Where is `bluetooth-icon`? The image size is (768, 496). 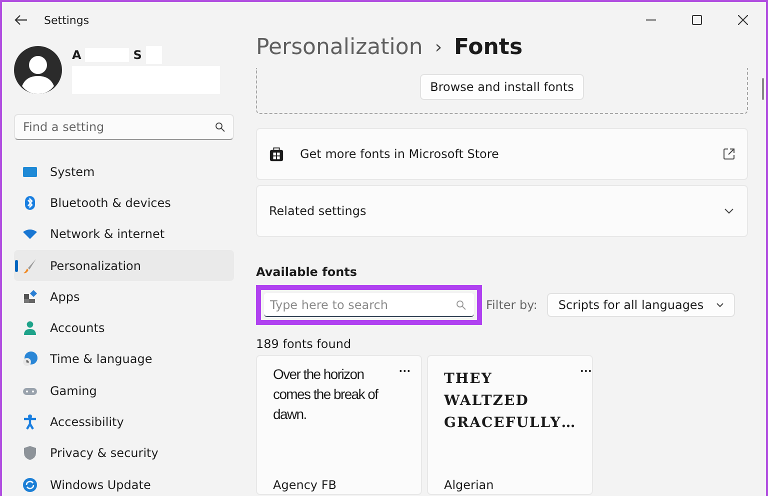
bluetooth-icon is located at coordinates (30, 202).